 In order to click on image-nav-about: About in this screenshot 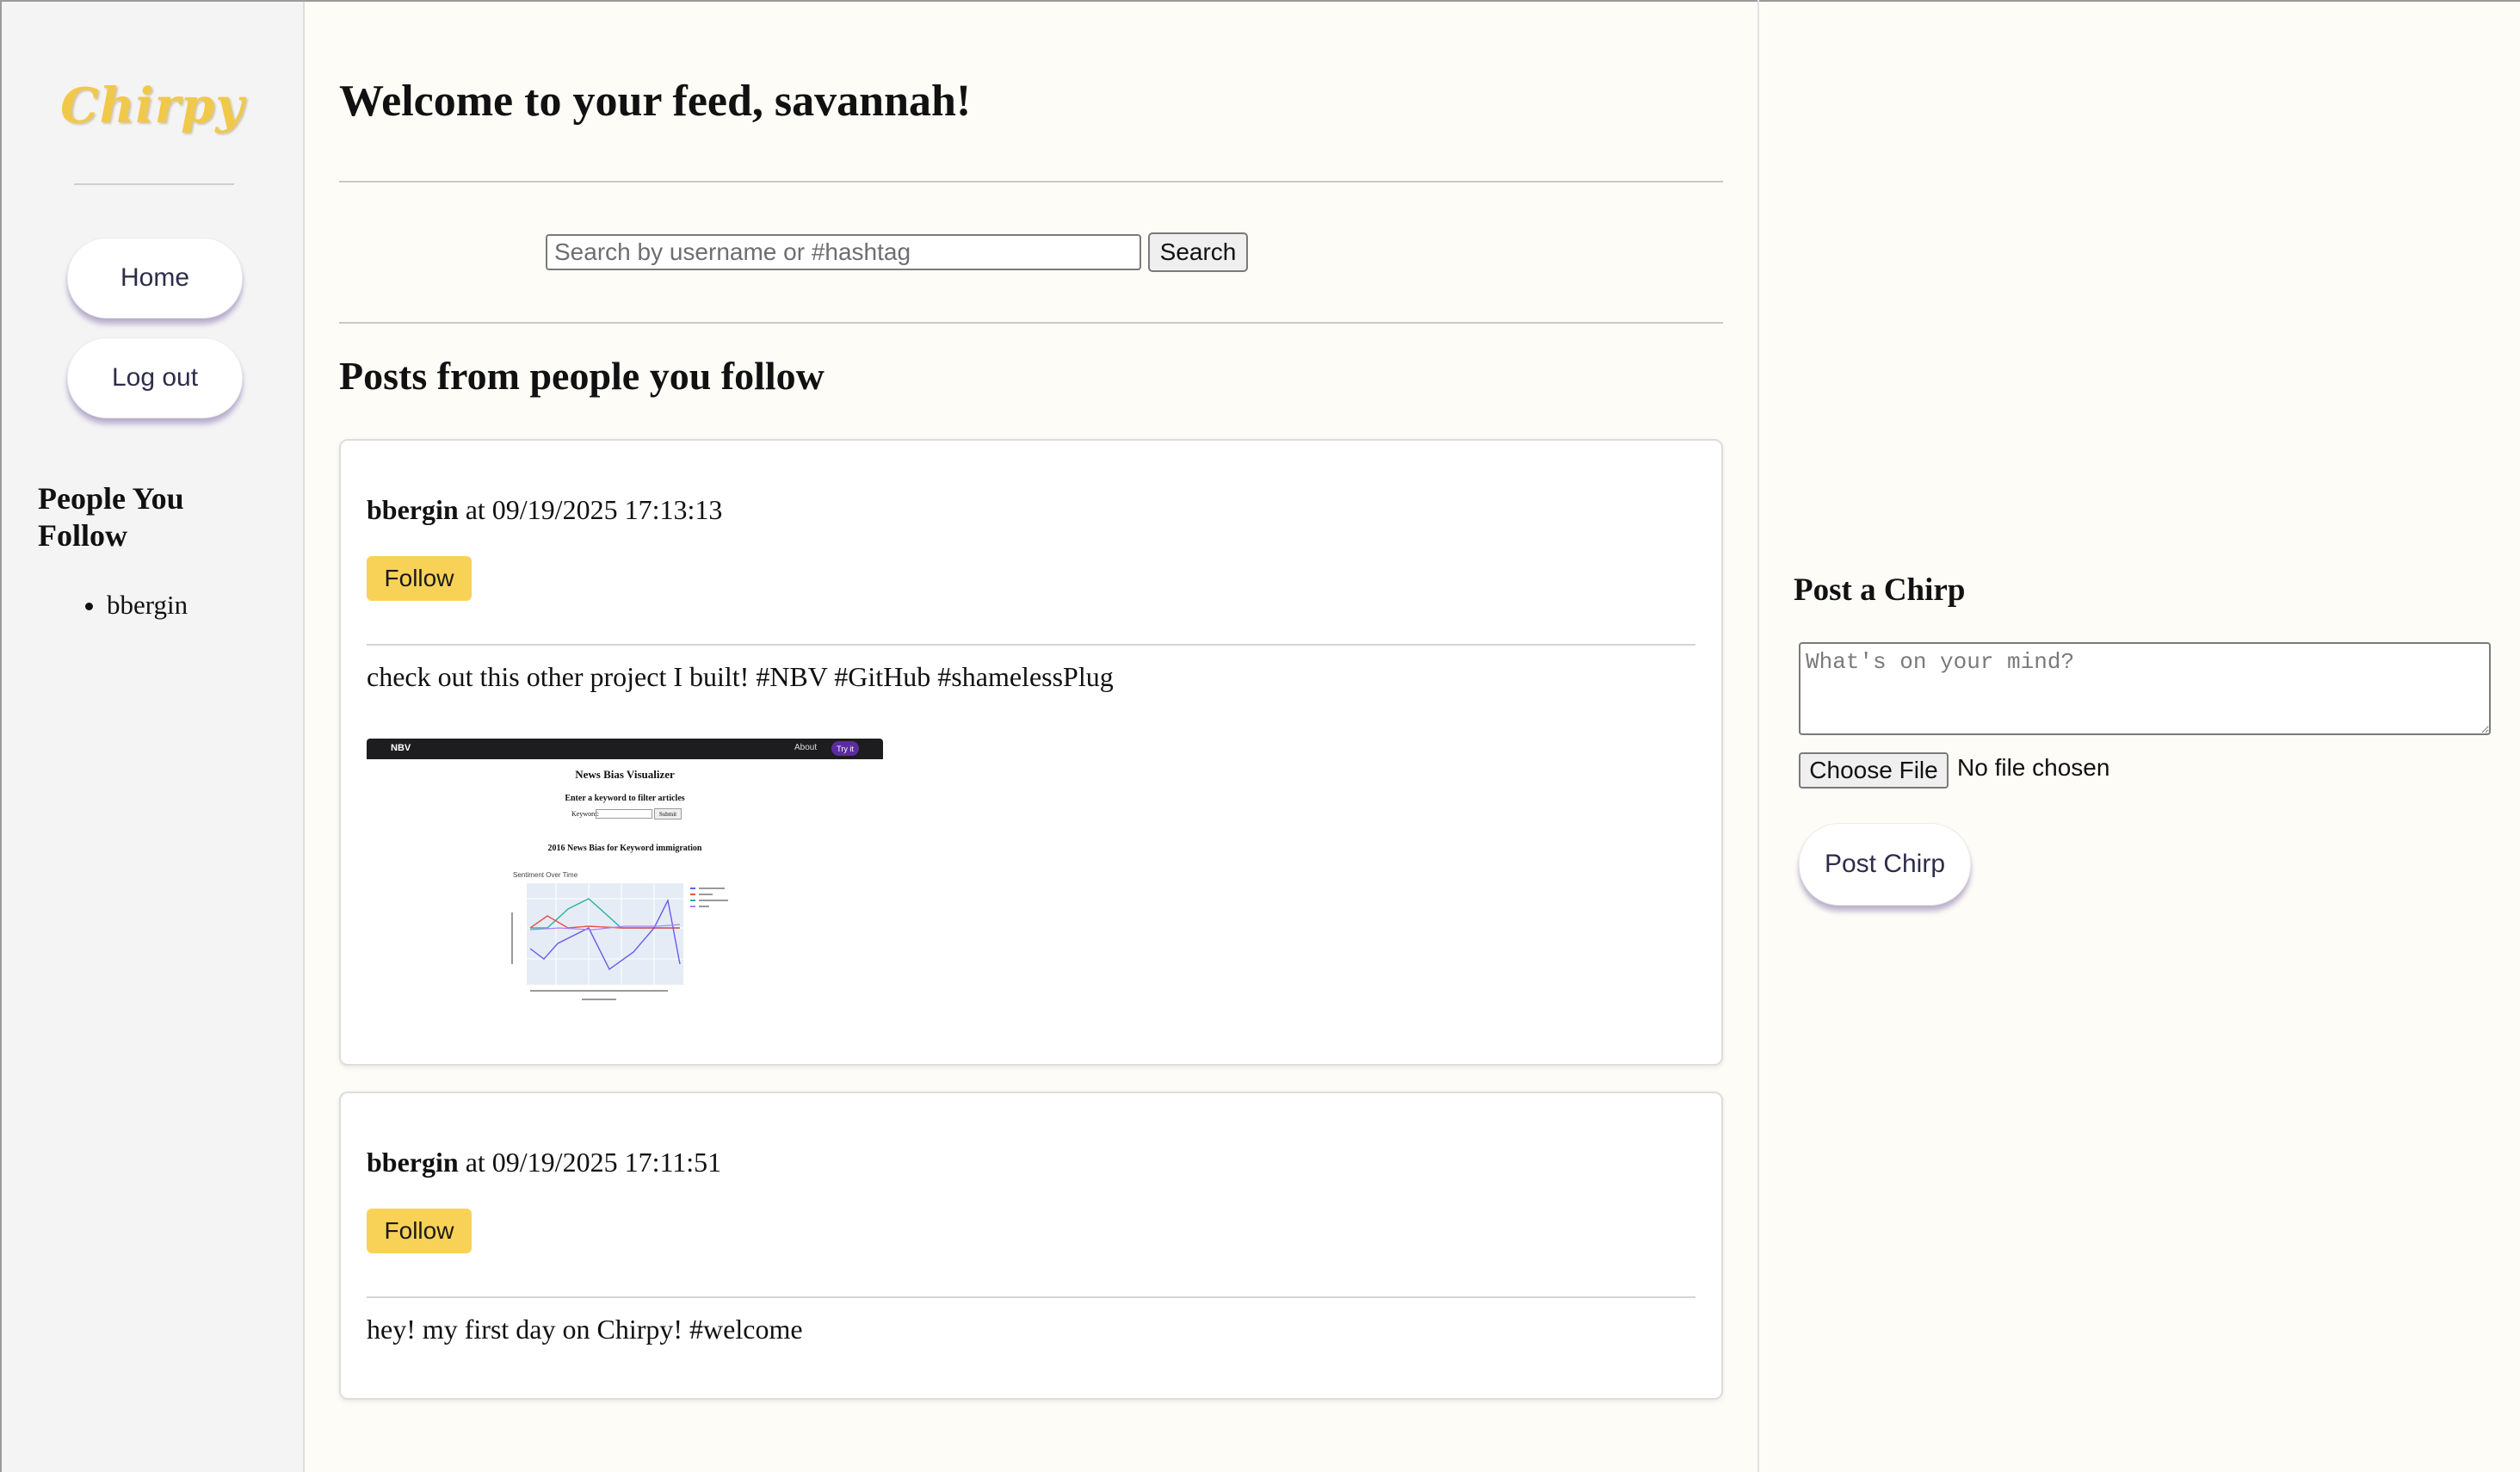, I will do `click(806, 747)`.